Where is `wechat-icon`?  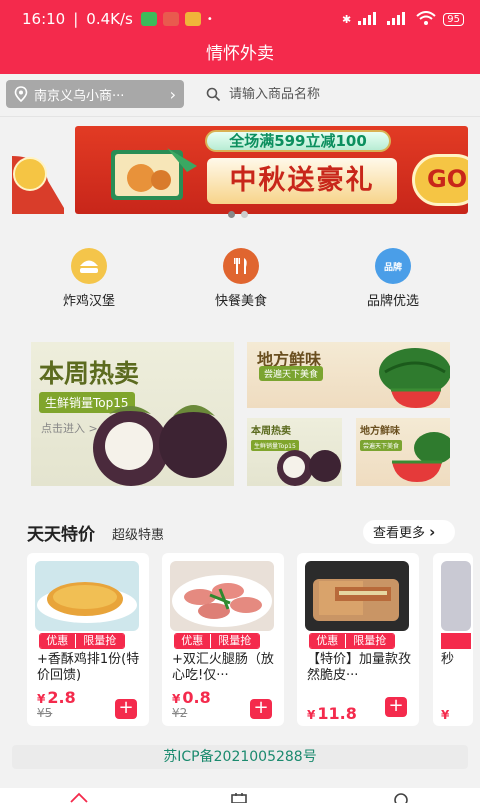
wechat-icon is located at coordinates (148, 19).